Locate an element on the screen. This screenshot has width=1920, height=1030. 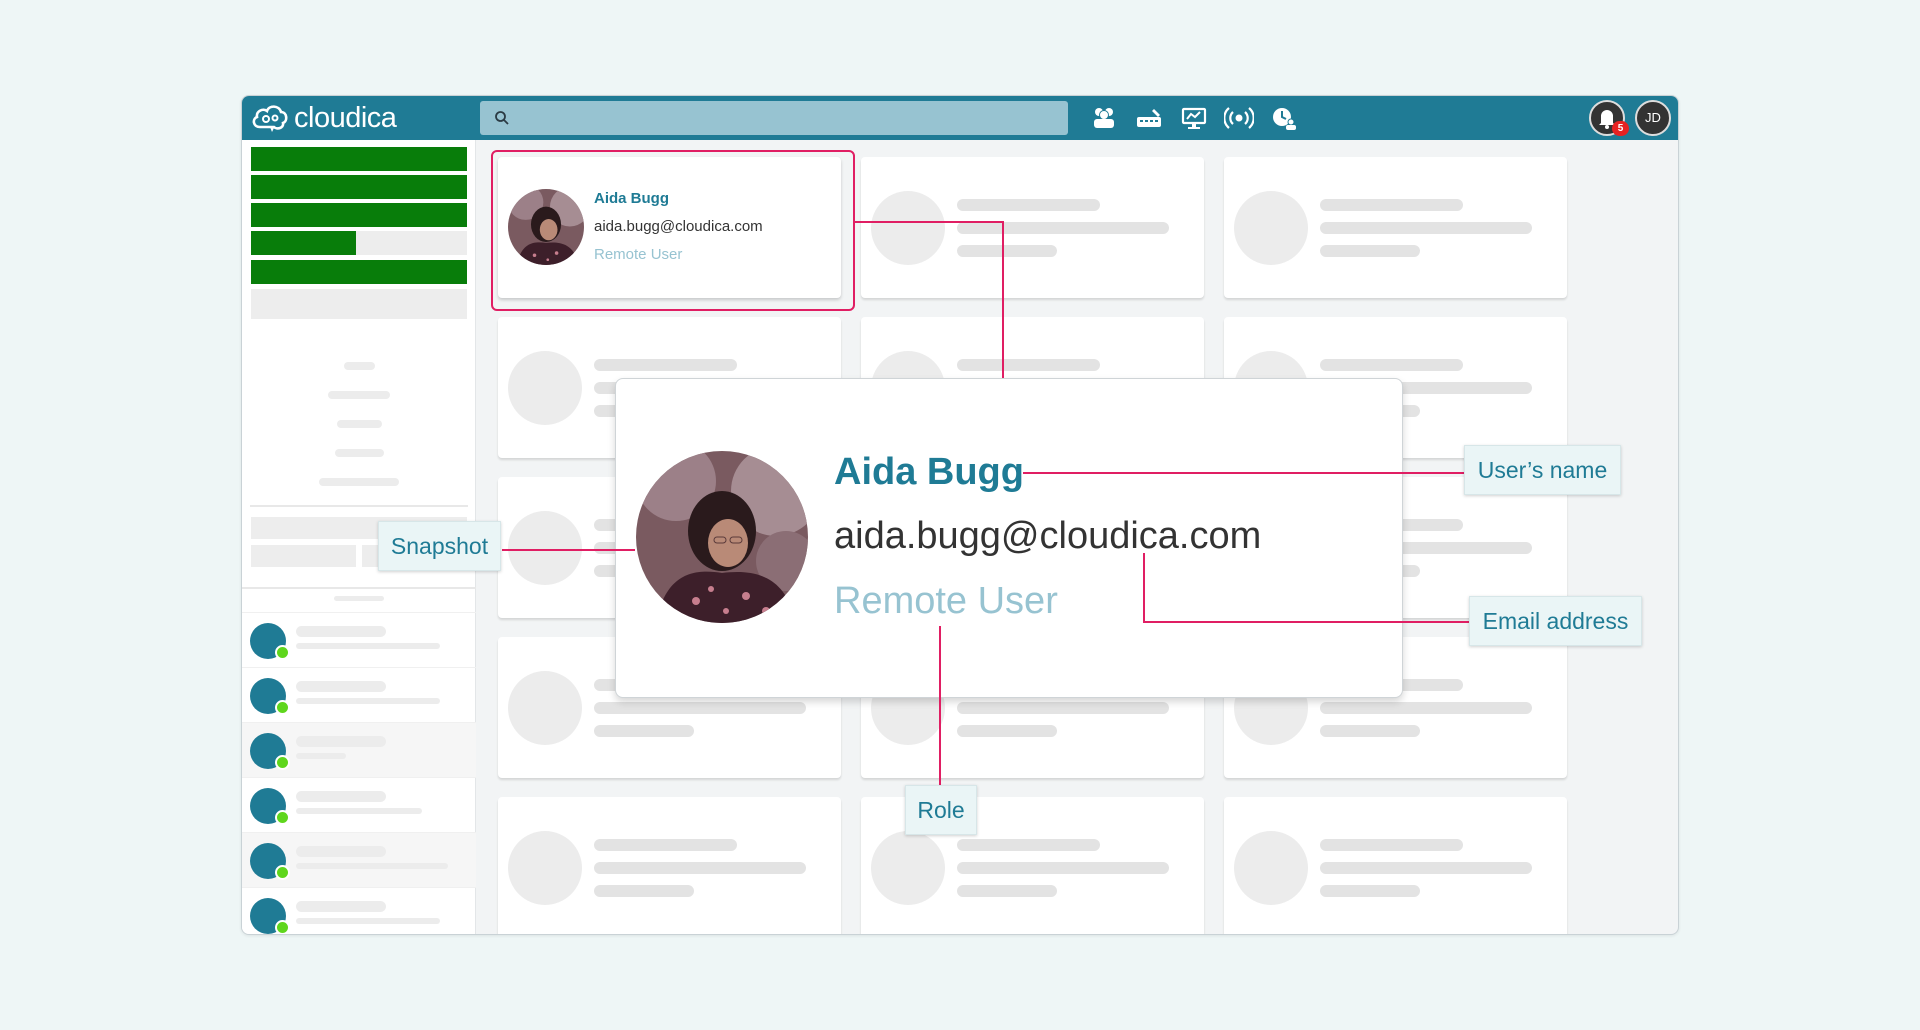
monitor-icon is located at coordinates (1194, 118).